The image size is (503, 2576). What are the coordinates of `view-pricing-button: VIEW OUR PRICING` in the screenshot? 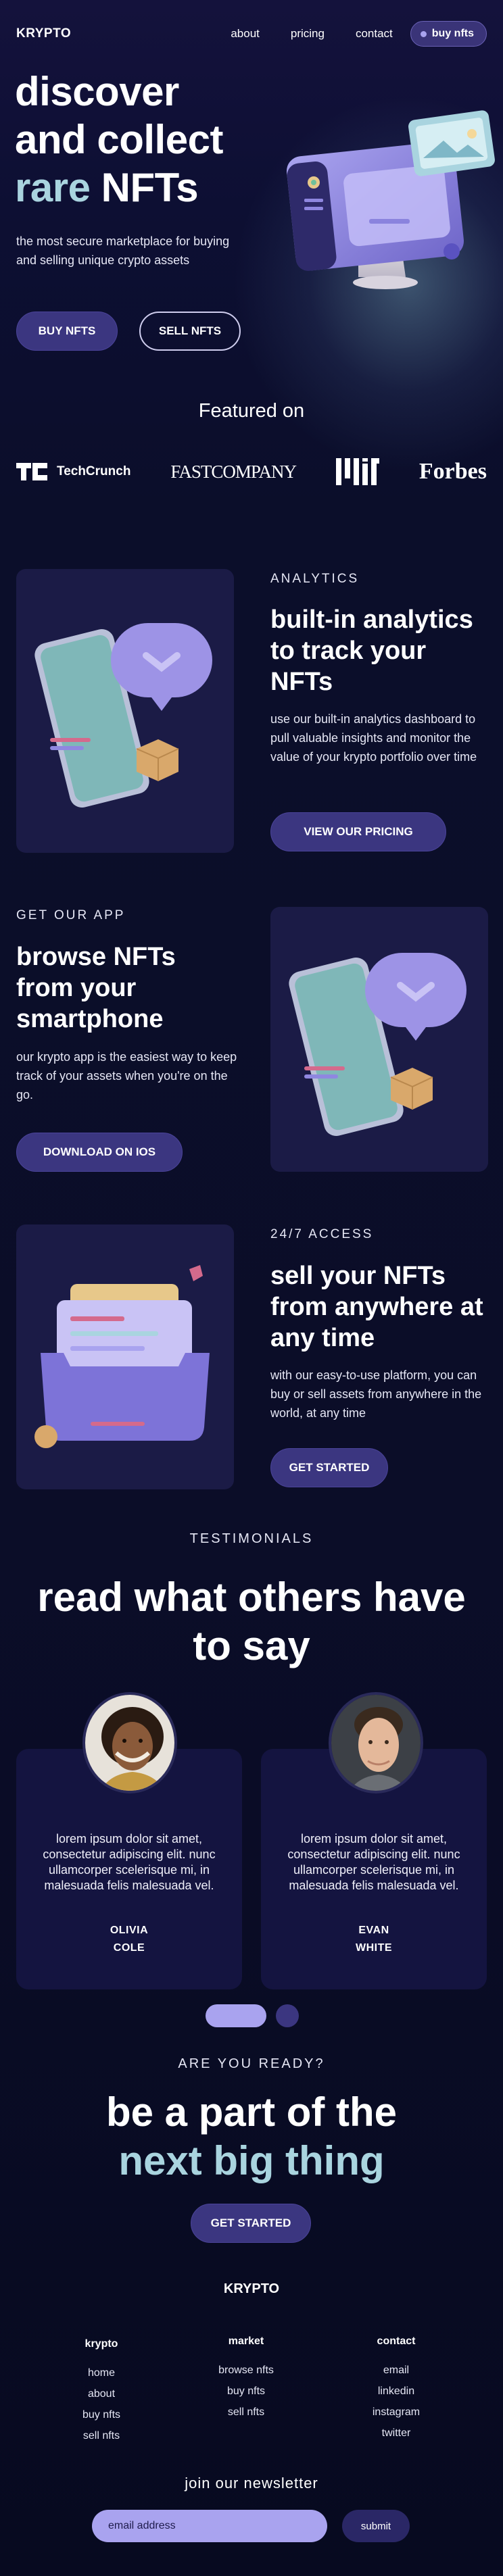 It's located at (358, 831).